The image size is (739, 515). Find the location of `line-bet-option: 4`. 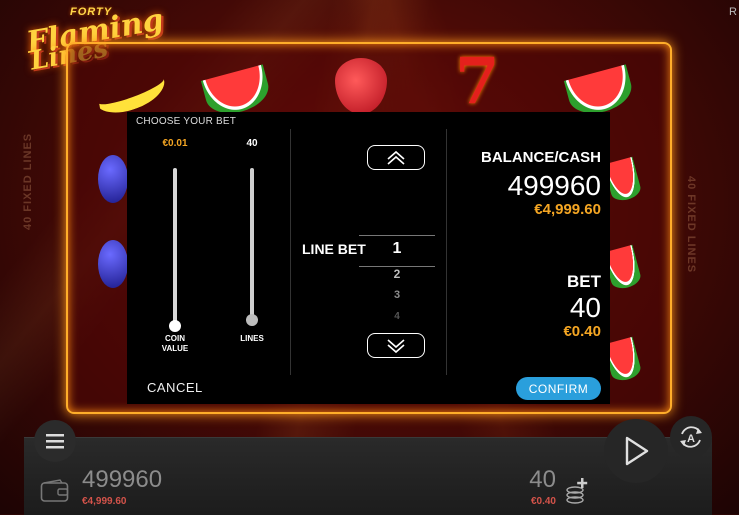

line-bet-option: 4 is located at coordinates (397, 316).